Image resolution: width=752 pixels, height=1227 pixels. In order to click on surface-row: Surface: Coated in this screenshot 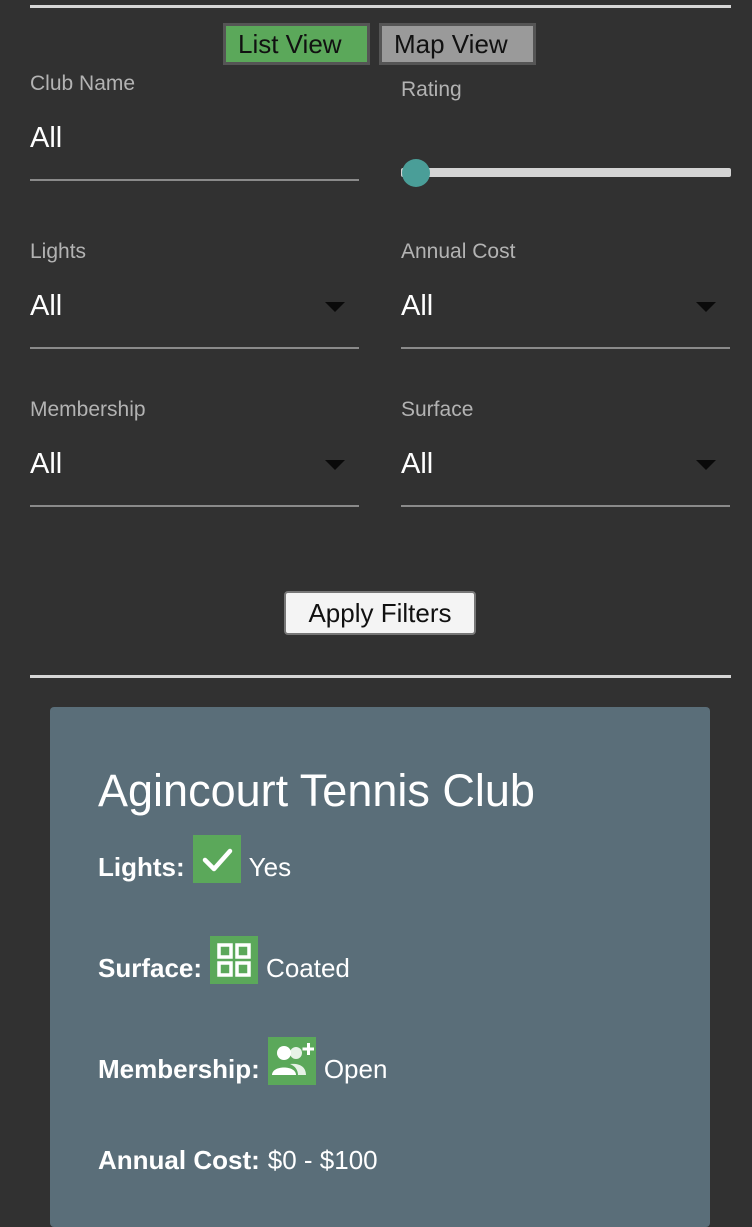, I will do `click(224, 960)`.